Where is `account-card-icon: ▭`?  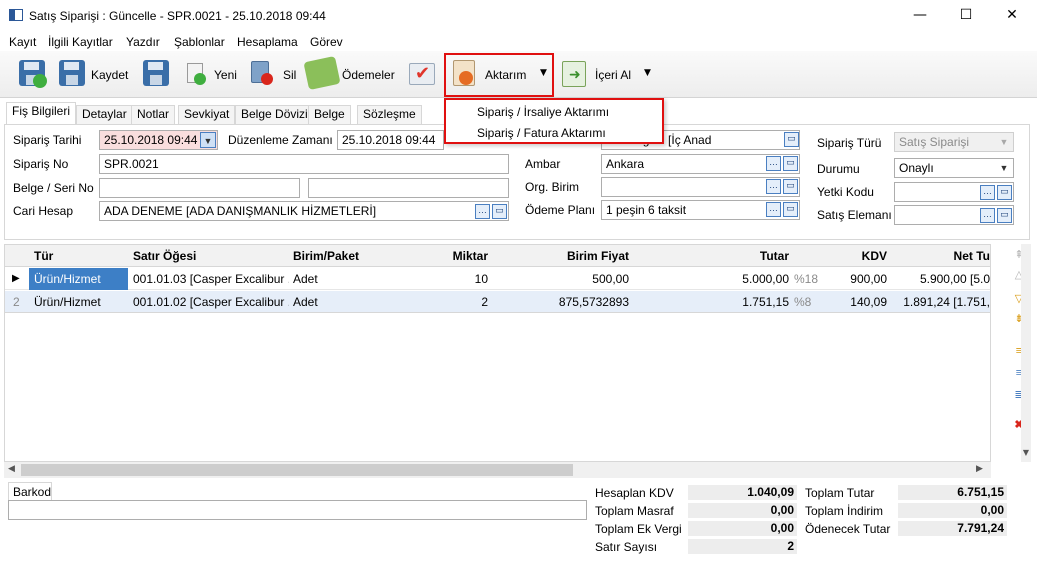 account-card-icon: ▭ is located at coordinates (499, 211).